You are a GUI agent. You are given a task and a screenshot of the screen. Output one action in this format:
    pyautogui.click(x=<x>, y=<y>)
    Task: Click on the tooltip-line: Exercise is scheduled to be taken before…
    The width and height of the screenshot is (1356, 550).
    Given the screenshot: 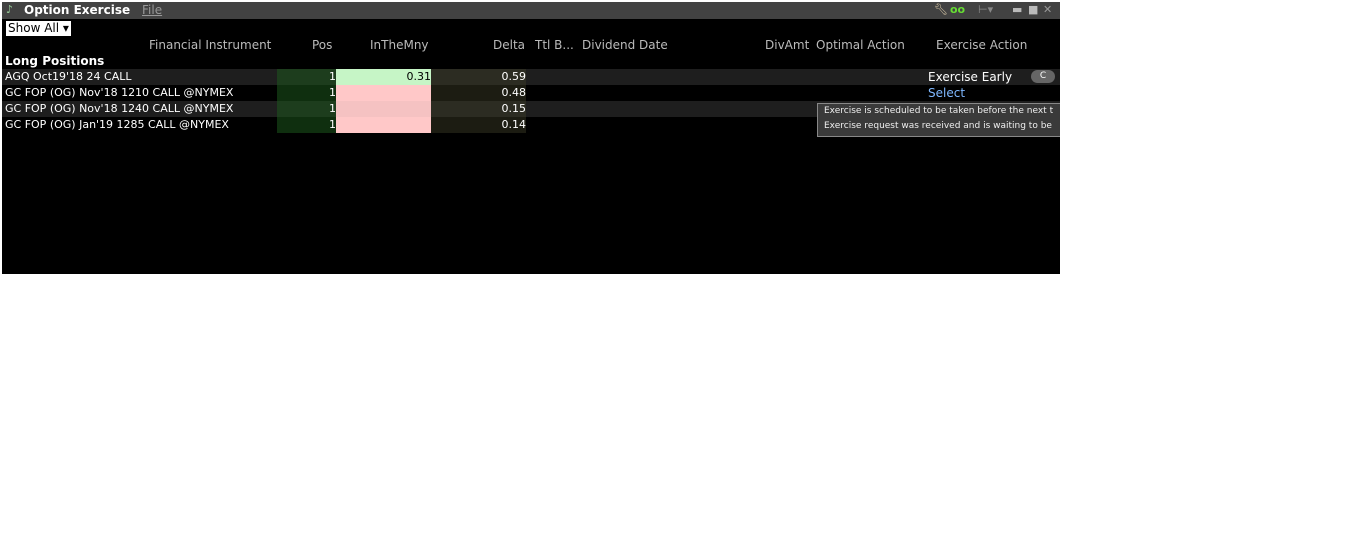 What is the action you would take?
    pyautogui.click(x=939, y=111)
    